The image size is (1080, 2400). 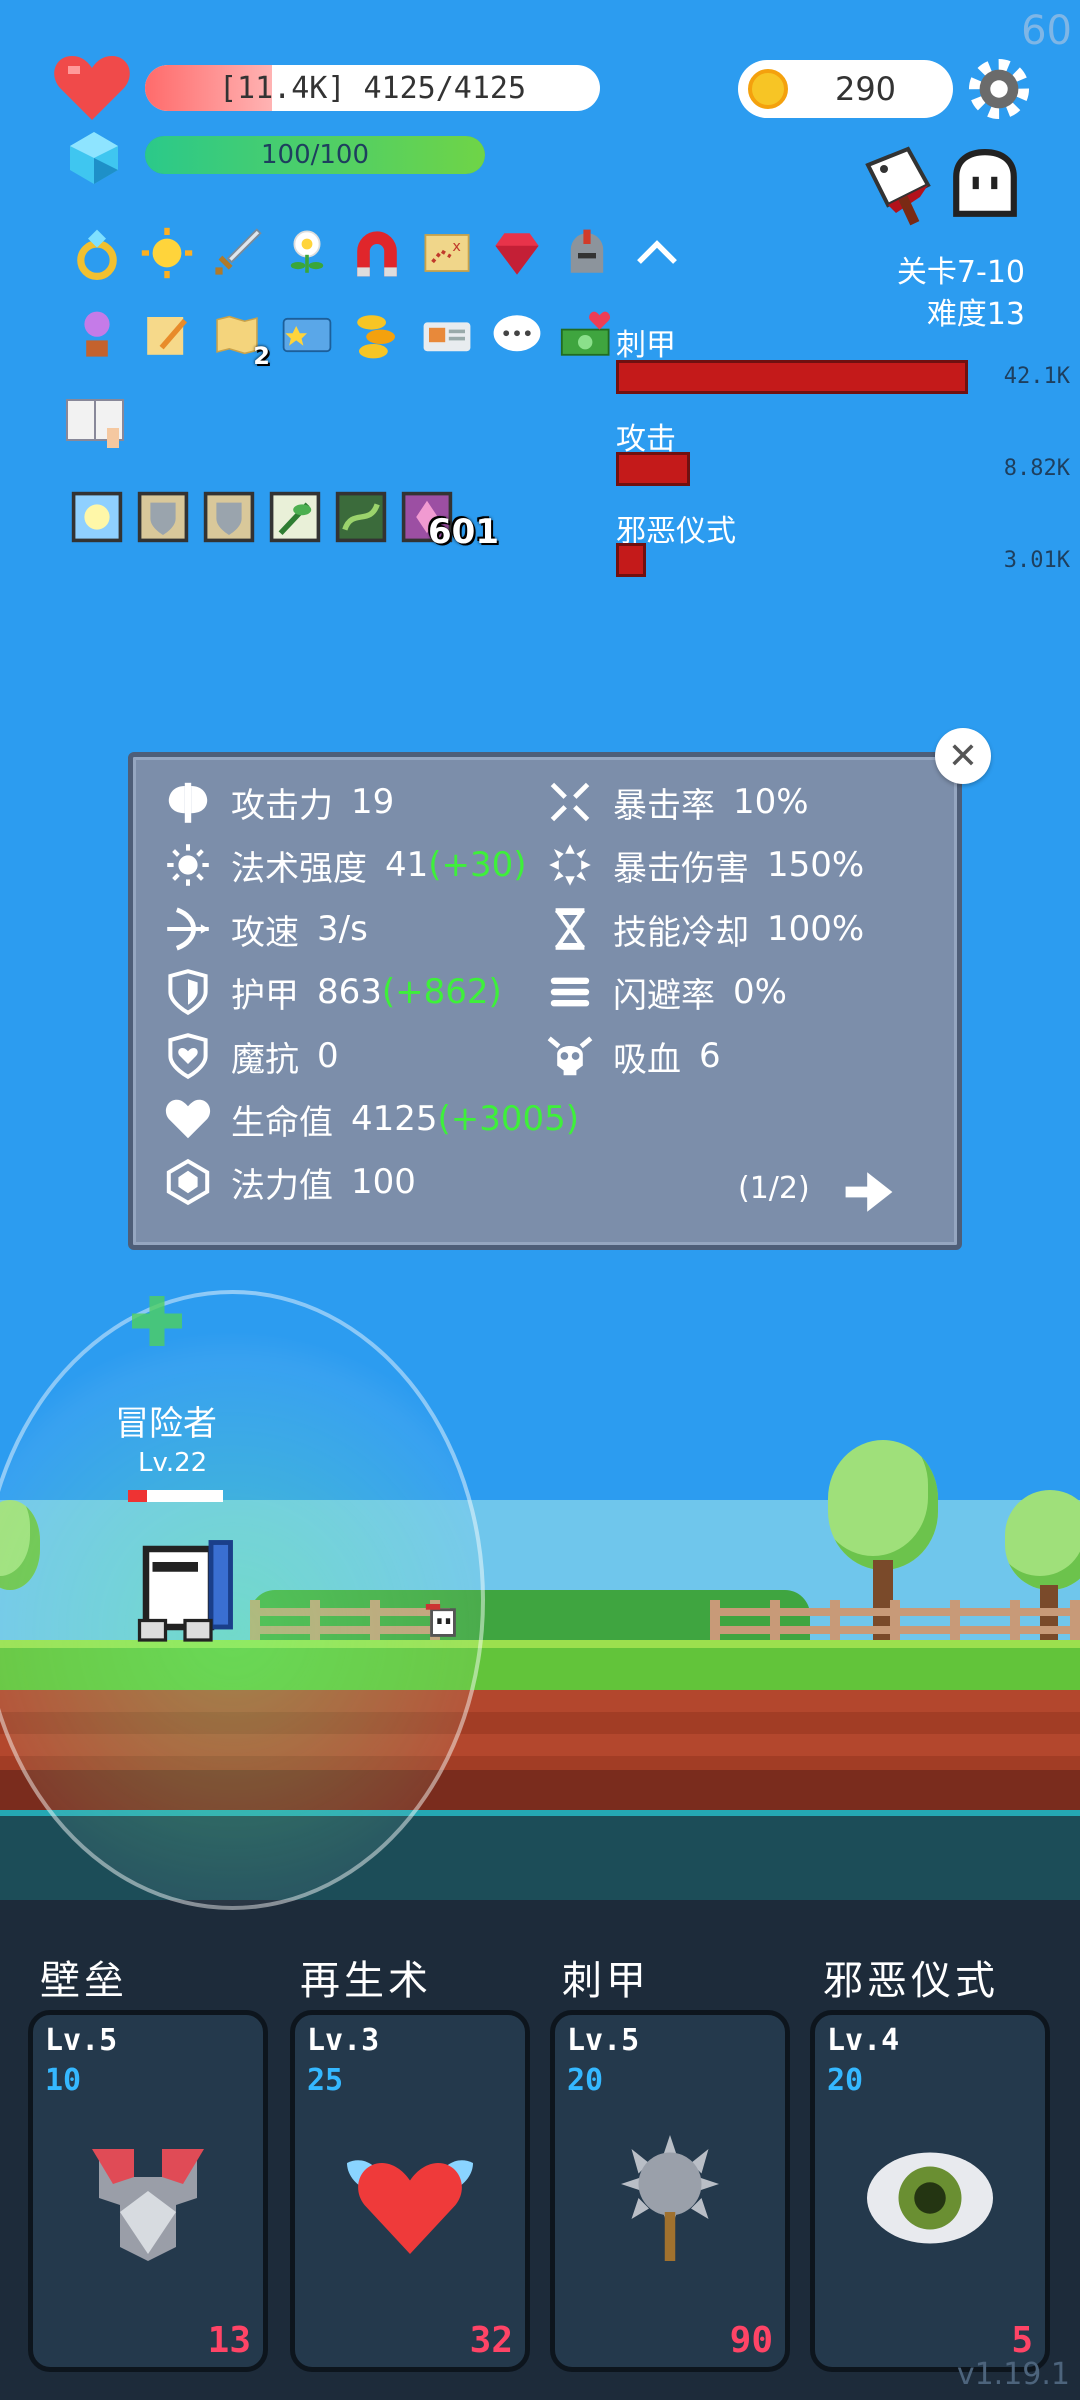 I want to click on stat-bonus: (+30), so click(x=477, y=865).